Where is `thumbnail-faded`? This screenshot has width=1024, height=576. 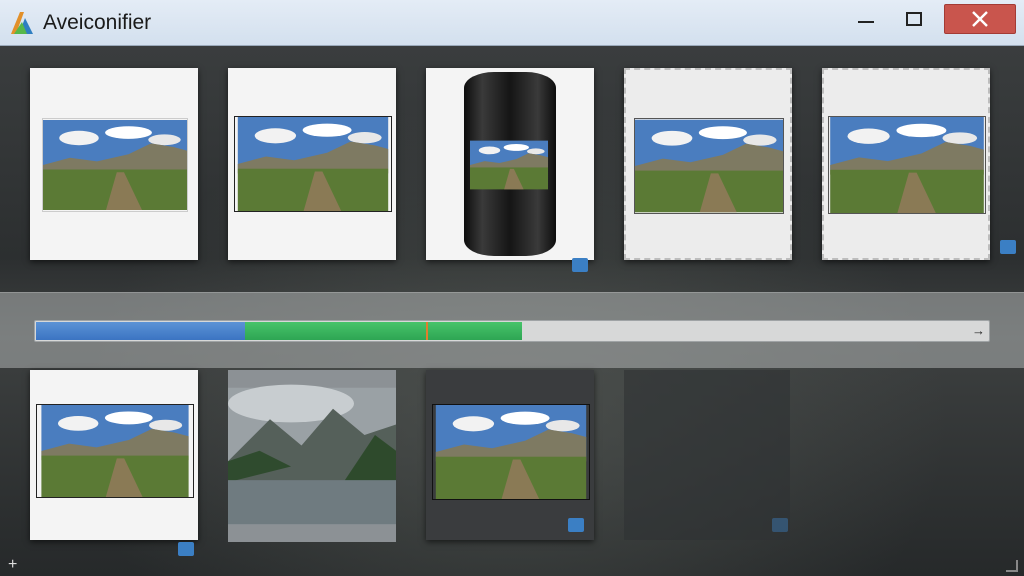 thumbnail-faded is located at coordinates (707, 455).